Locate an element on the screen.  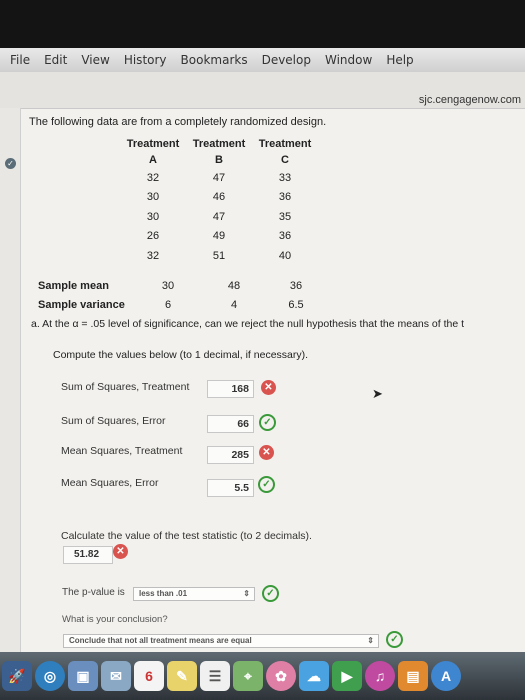
calendar-day: 6 is located at coordinates (149, 676).